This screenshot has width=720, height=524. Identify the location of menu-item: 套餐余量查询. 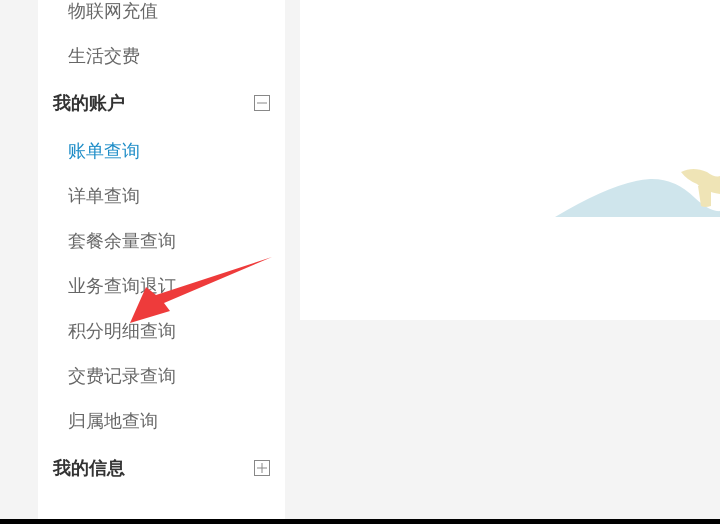
(161, 240).